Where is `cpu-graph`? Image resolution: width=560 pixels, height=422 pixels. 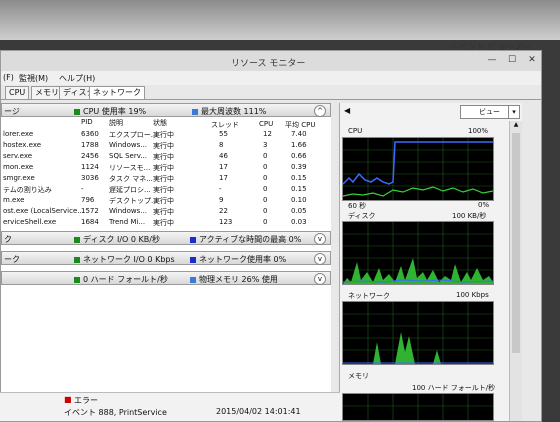 cpu-graph is located at coordinates (418, 169).